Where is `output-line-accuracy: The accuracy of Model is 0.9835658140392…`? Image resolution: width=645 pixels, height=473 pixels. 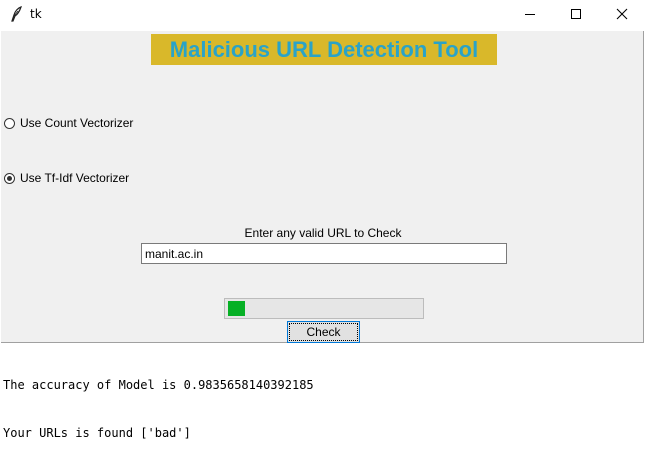
output-line-accuracy: The accuracy of Model is 0.9835658140392… is located at coordinates (158, 385).